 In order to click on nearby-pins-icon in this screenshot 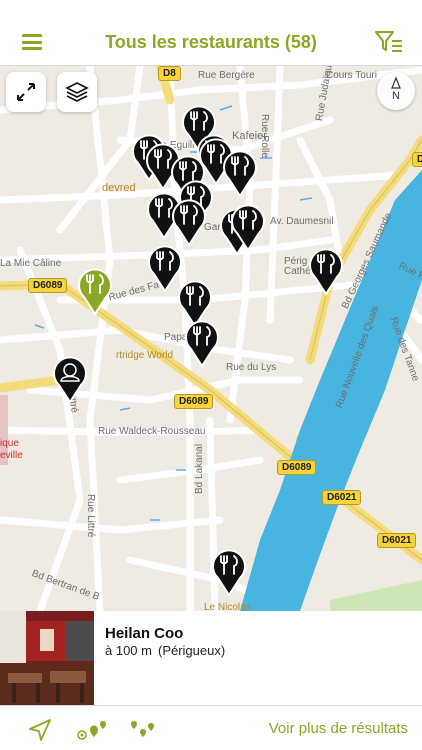, I will do `click(93, 729)`.